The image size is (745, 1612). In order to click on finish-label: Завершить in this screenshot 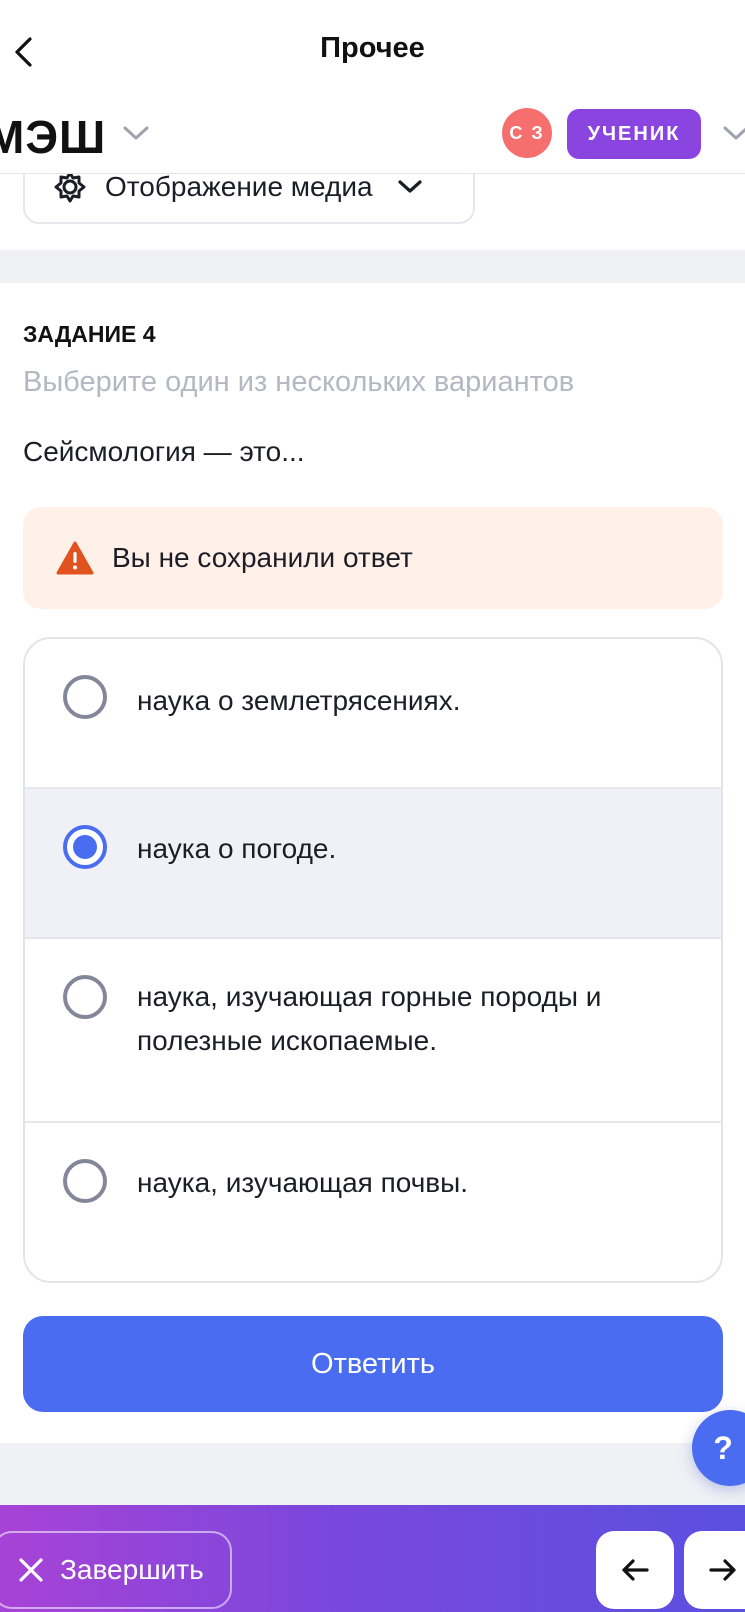, I will do `click(132, 1569)`.